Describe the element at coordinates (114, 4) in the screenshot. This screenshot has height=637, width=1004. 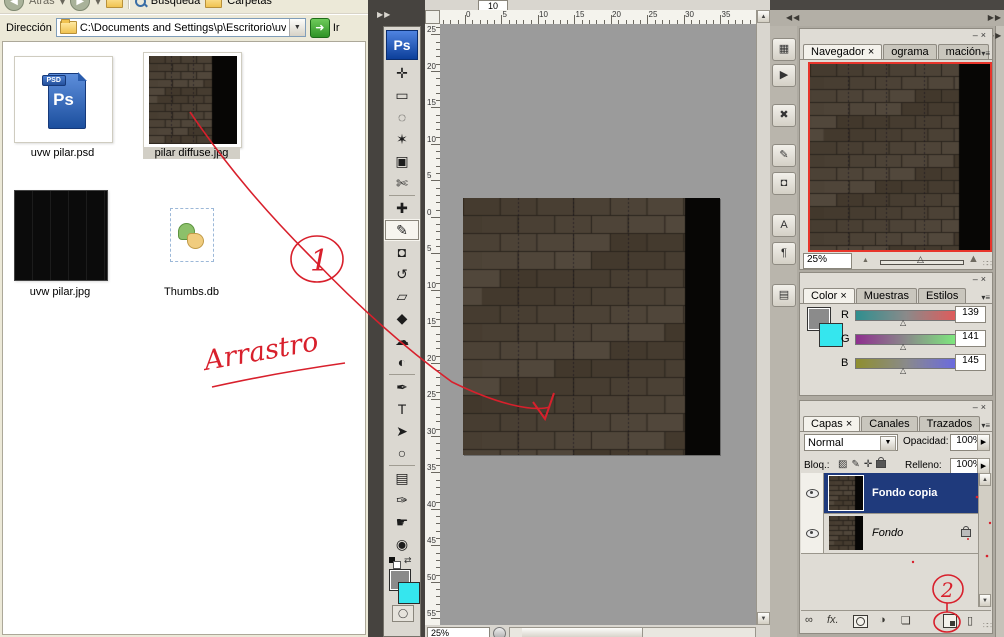
I see `up-folder-icon` at that location.